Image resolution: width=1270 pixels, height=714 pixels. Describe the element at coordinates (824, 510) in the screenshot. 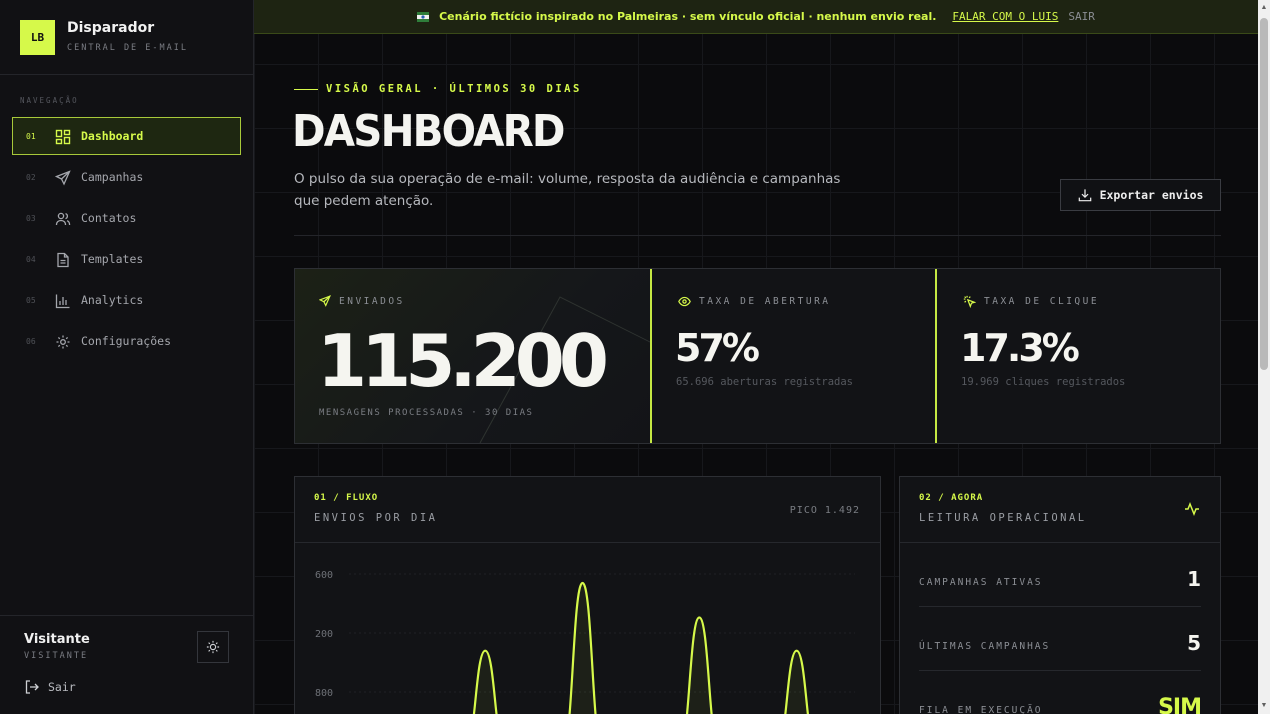

I see `peak-label: PICO 1.492` at that location.